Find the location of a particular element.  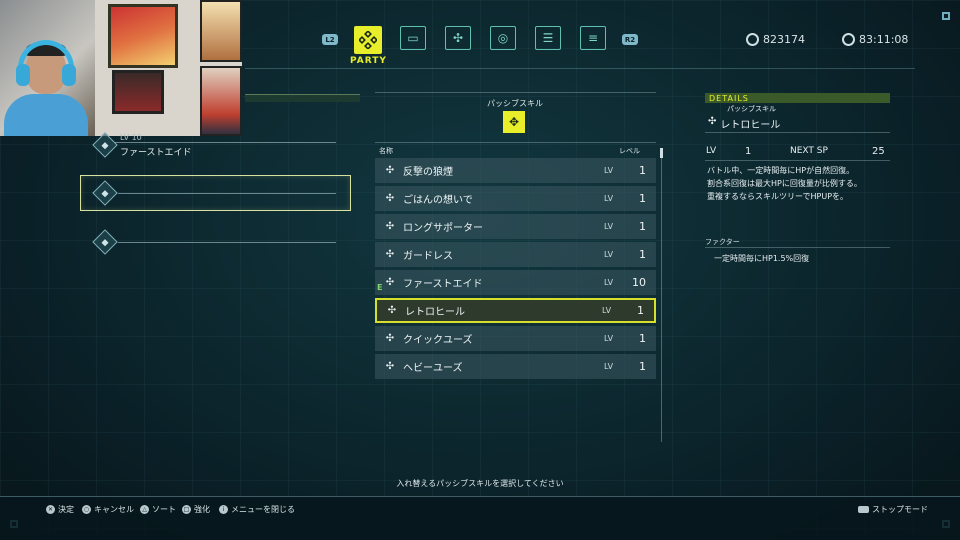

tab-card: ▭ is located at coordinates (413, 38).